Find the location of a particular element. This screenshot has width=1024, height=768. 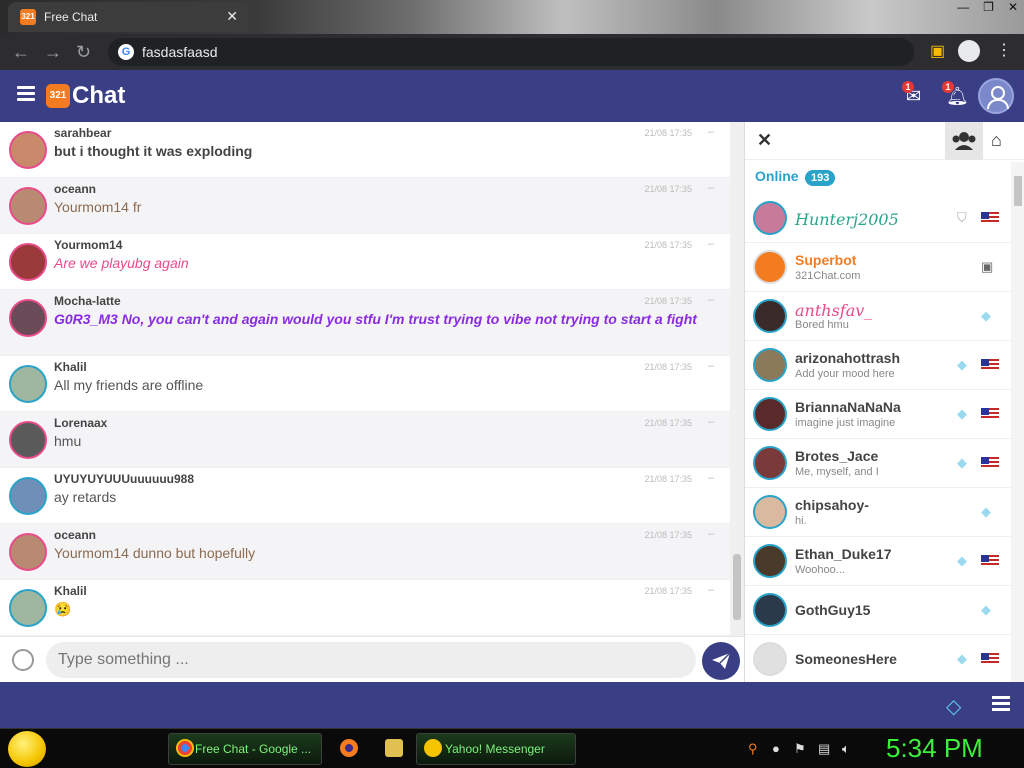

user-list-item: Hunterj2005 ⛉ is located at coordinates (878, 218).